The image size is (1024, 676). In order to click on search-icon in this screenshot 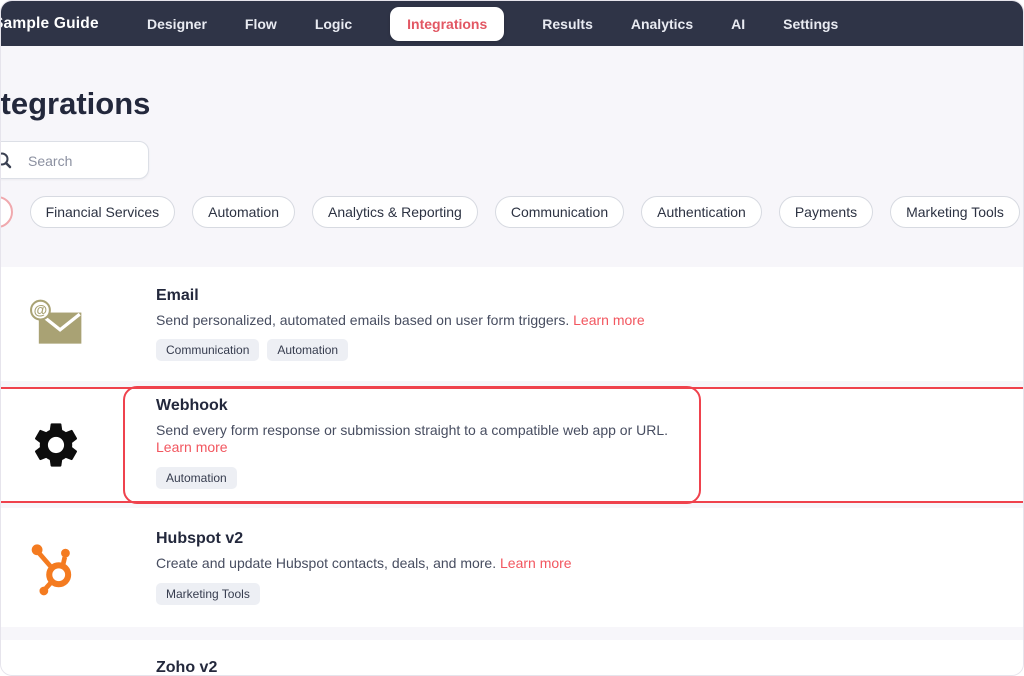, I will do `click(6, 160)`.